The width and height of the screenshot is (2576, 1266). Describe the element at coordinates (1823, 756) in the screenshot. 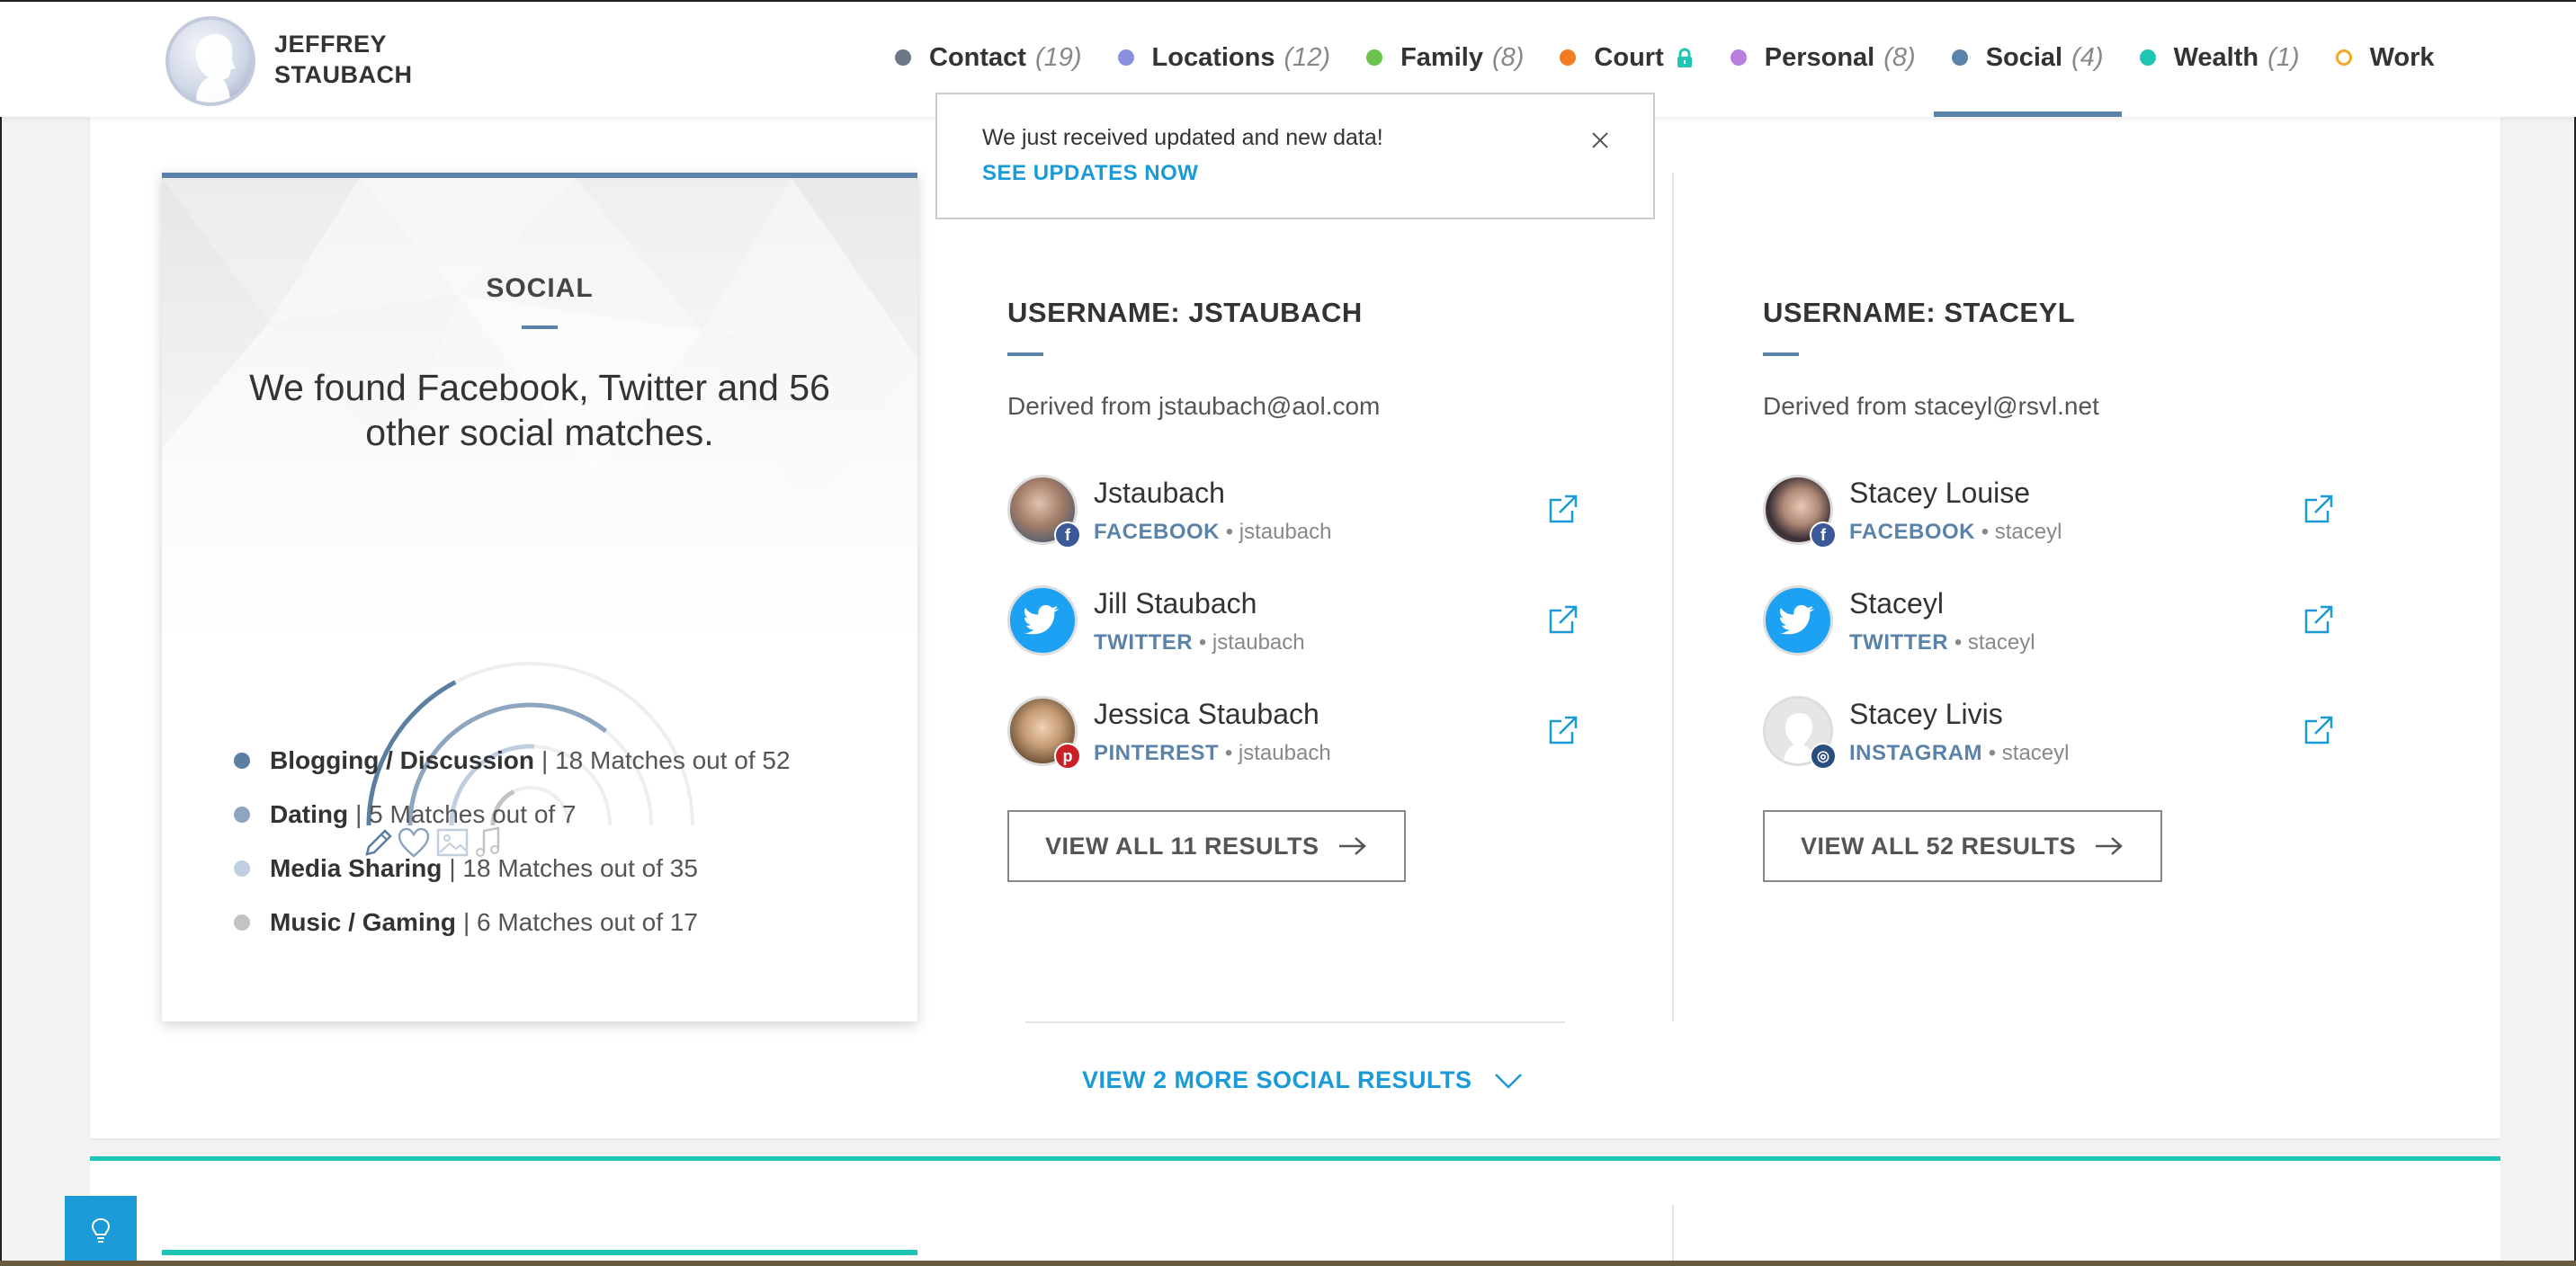

I see `instagram-icon: ◎` at that location.